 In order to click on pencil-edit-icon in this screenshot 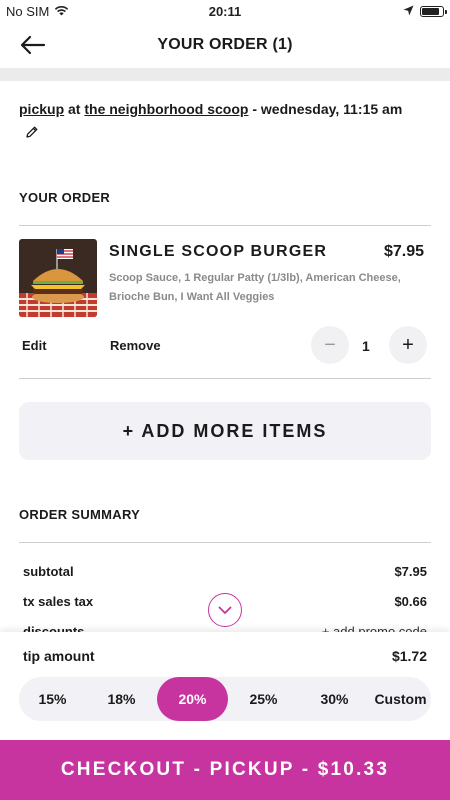, I will do `click(32, 134)`.